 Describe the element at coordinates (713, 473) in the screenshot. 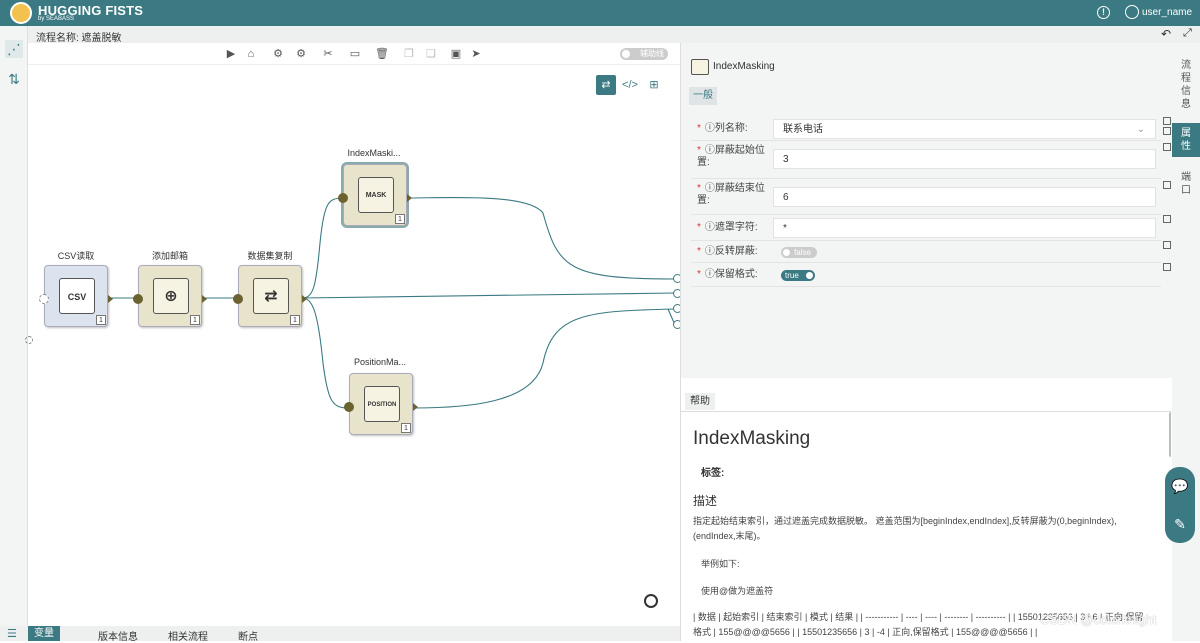

I see `help-tags-label: 标签:` at that location.